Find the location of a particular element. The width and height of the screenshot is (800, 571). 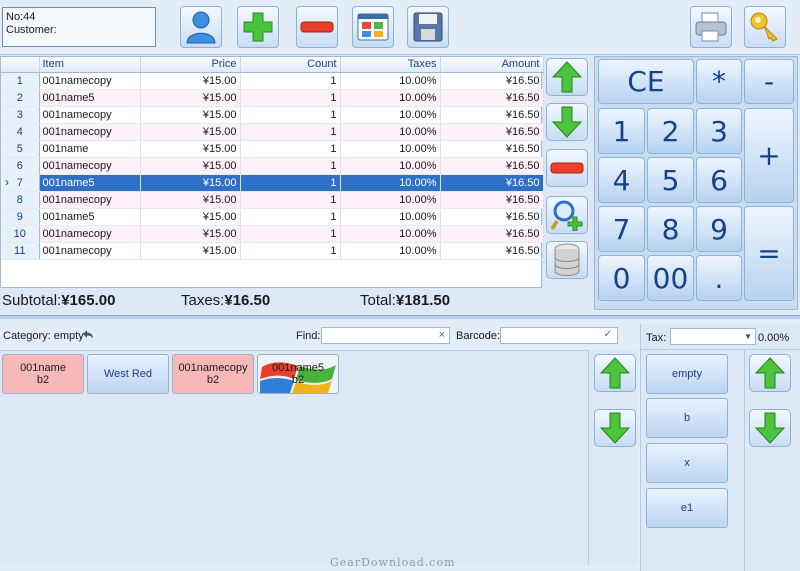

key-7: 7 is located at coordinates (621, 229).